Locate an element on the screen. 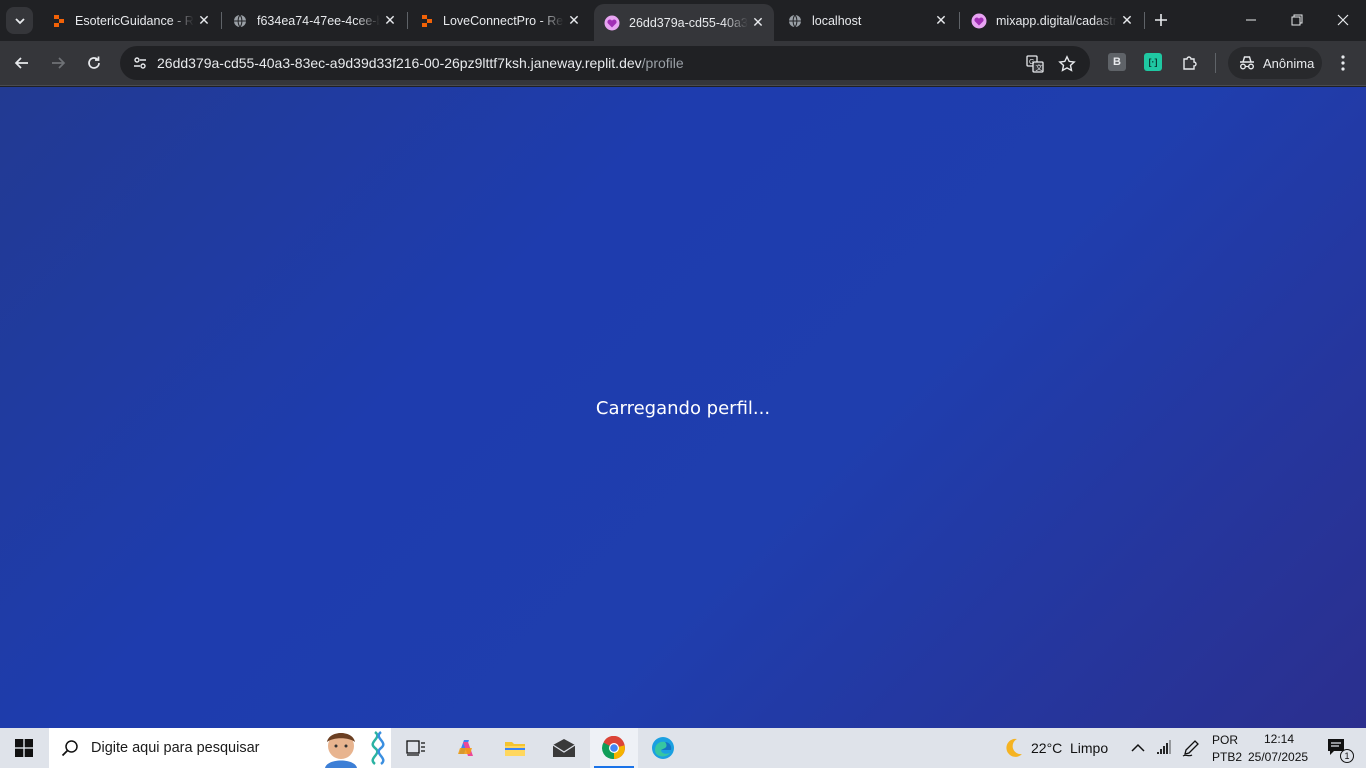 This screenshot has height=768, width=1366. restore-button is located at coordinates (1297, 20).